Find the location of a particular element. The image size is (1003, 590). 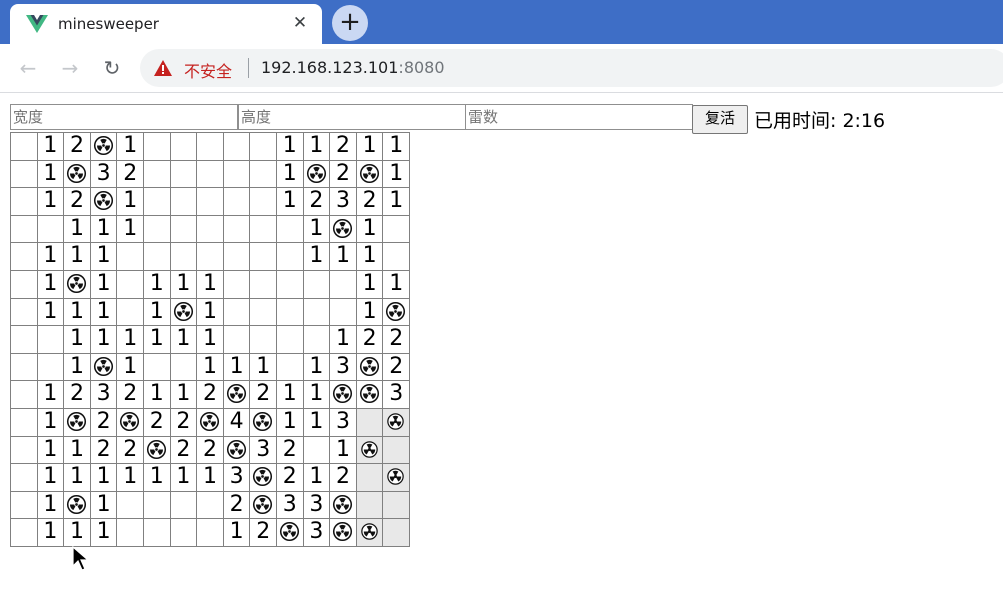

security-status: 不安全 is located at coordinates (208, 70).